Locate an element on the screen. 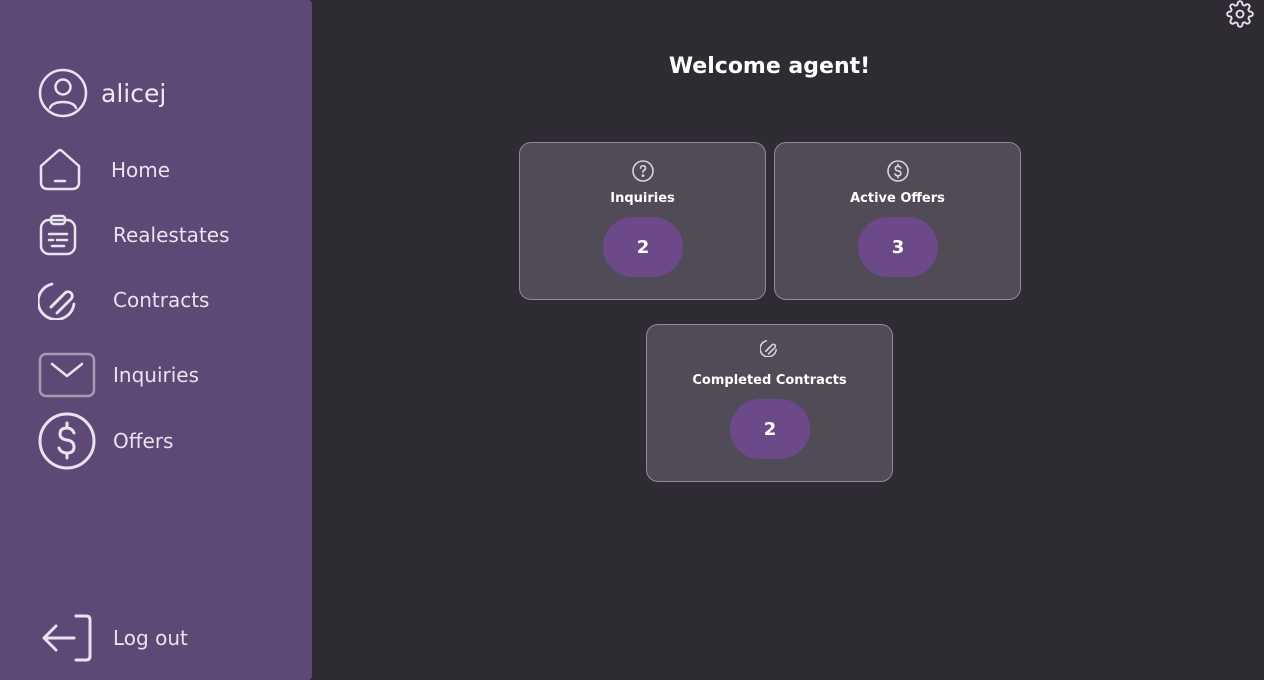 The image size is (1264, 680). card-completed-contracts: Completed Contracts 2 is located at coordinates (769, 403).